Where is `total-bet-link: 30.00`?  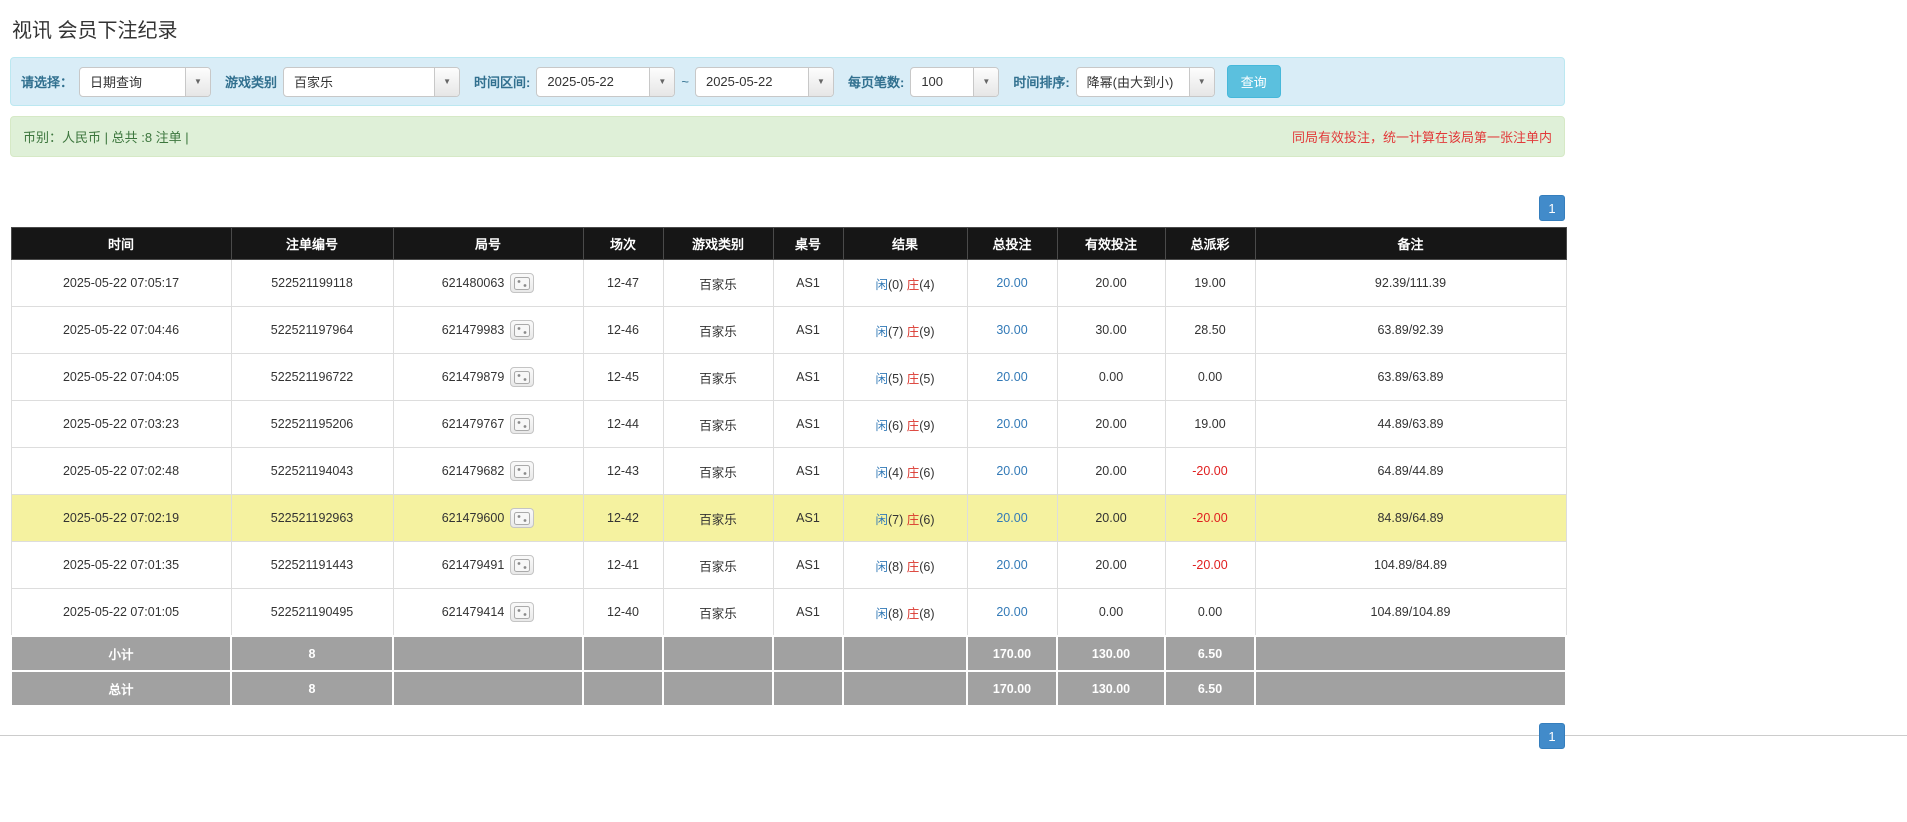 total-bet-link: 30.00 is located at coordinates (1011, 330).